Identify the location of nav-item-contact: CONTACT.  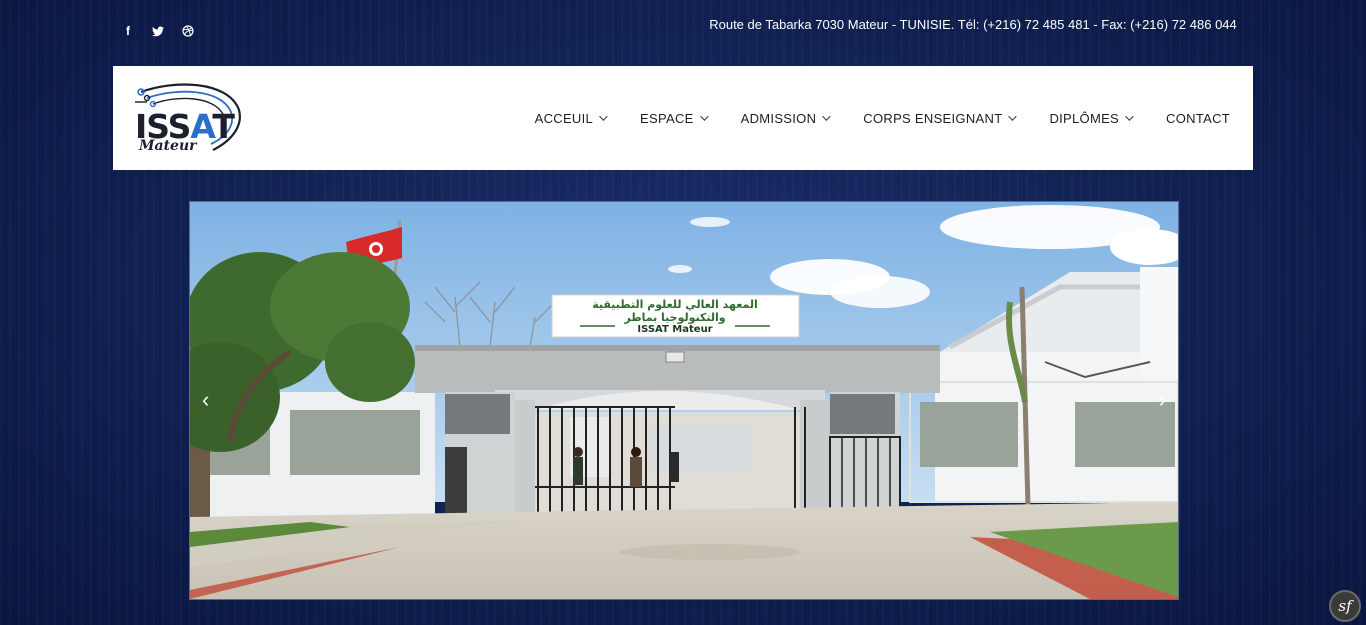
(1198, 118).